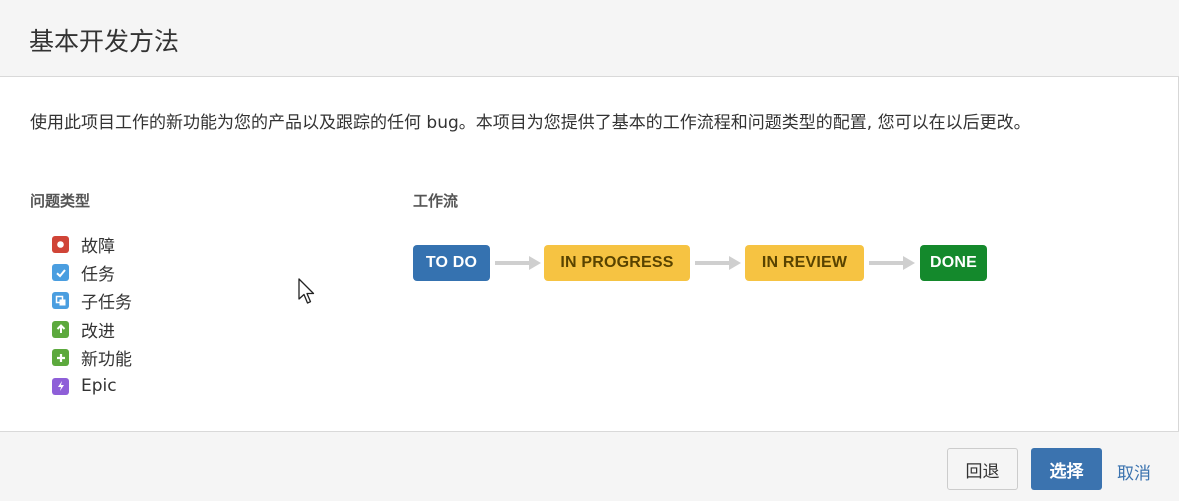 This screenshot has width=1179, height=501. I want to click on issue-type-task: 任务, so click(92, 272).